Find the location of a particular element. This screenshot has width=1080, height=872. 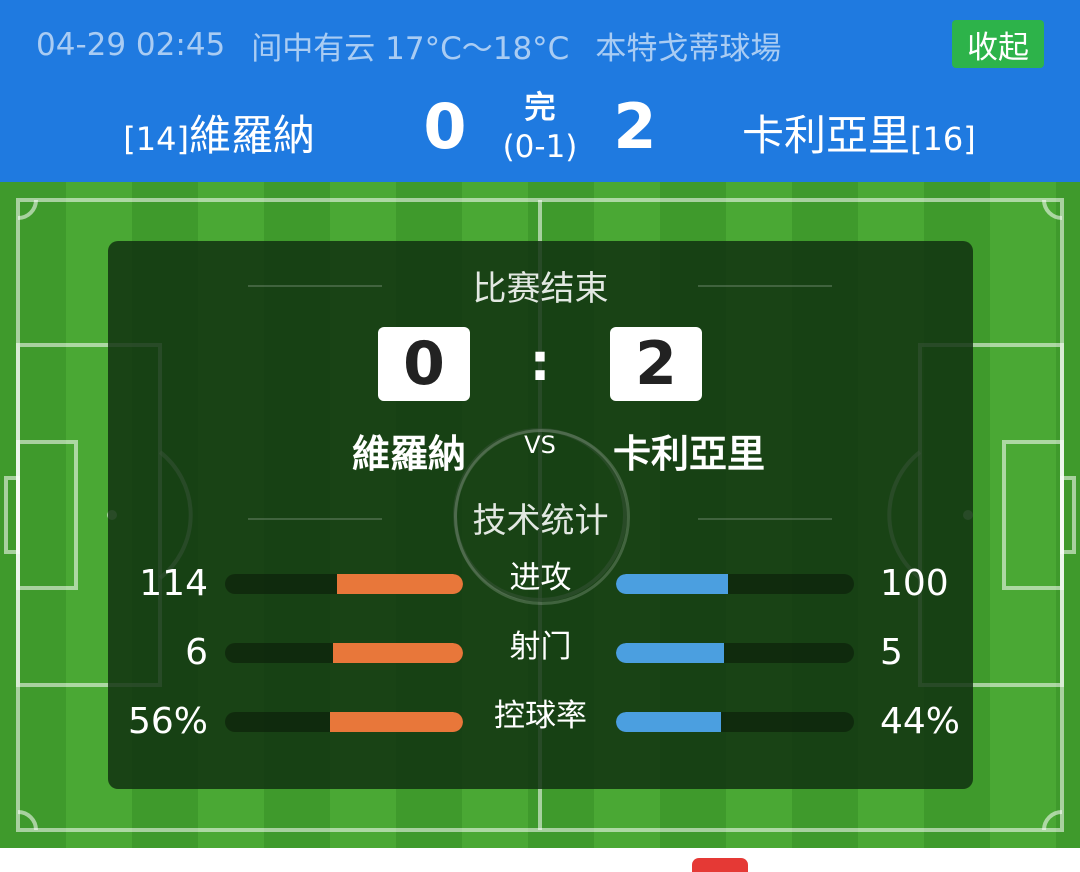

stat-row: 6 射门 5 is located at coordinates (540, 653).